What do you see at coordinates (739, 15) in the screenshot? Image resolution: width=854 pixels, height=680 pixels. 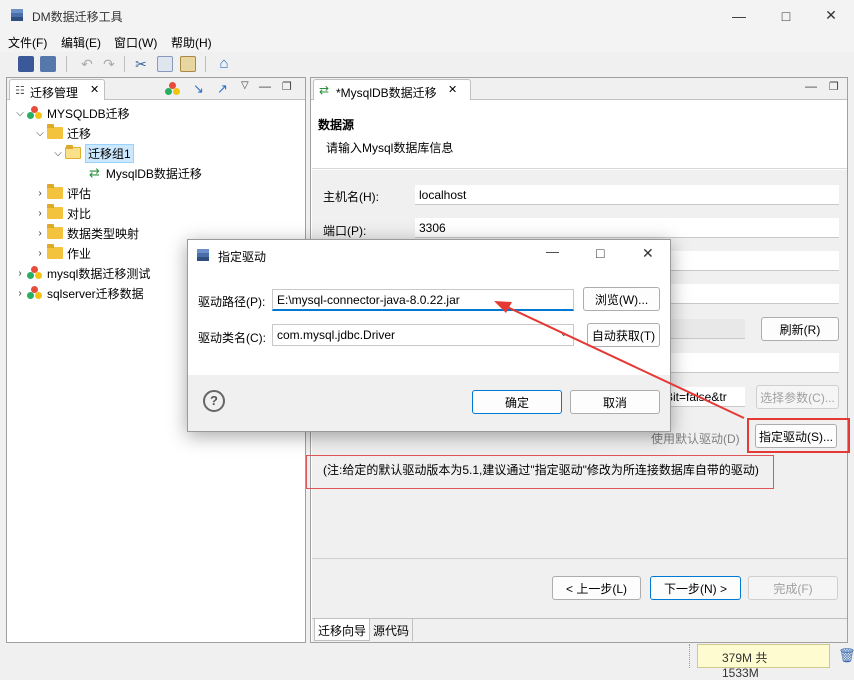 I see `minimize-icon: —` at bounding box center [739, 15].